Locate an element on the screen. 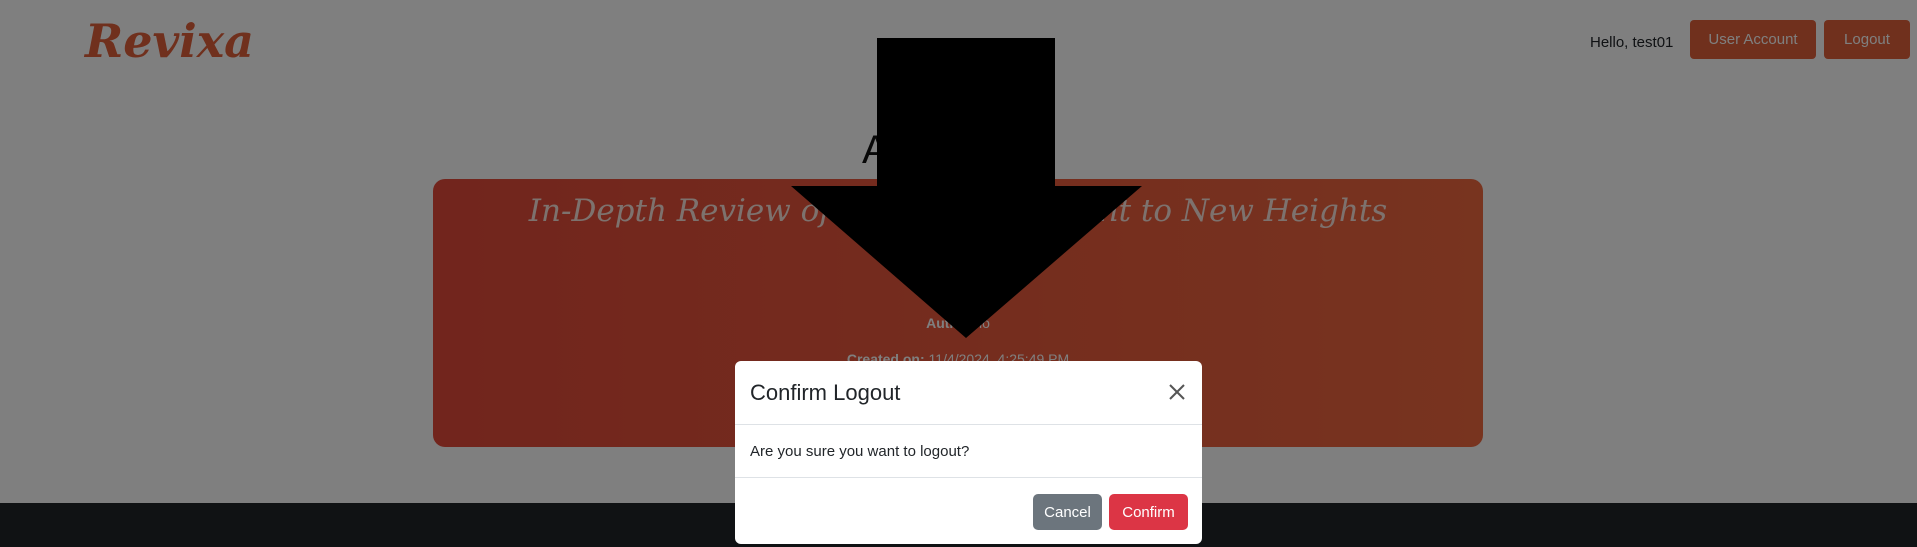  modal-message: Are you sure you want to logout? is located at coordinates (860, 451).